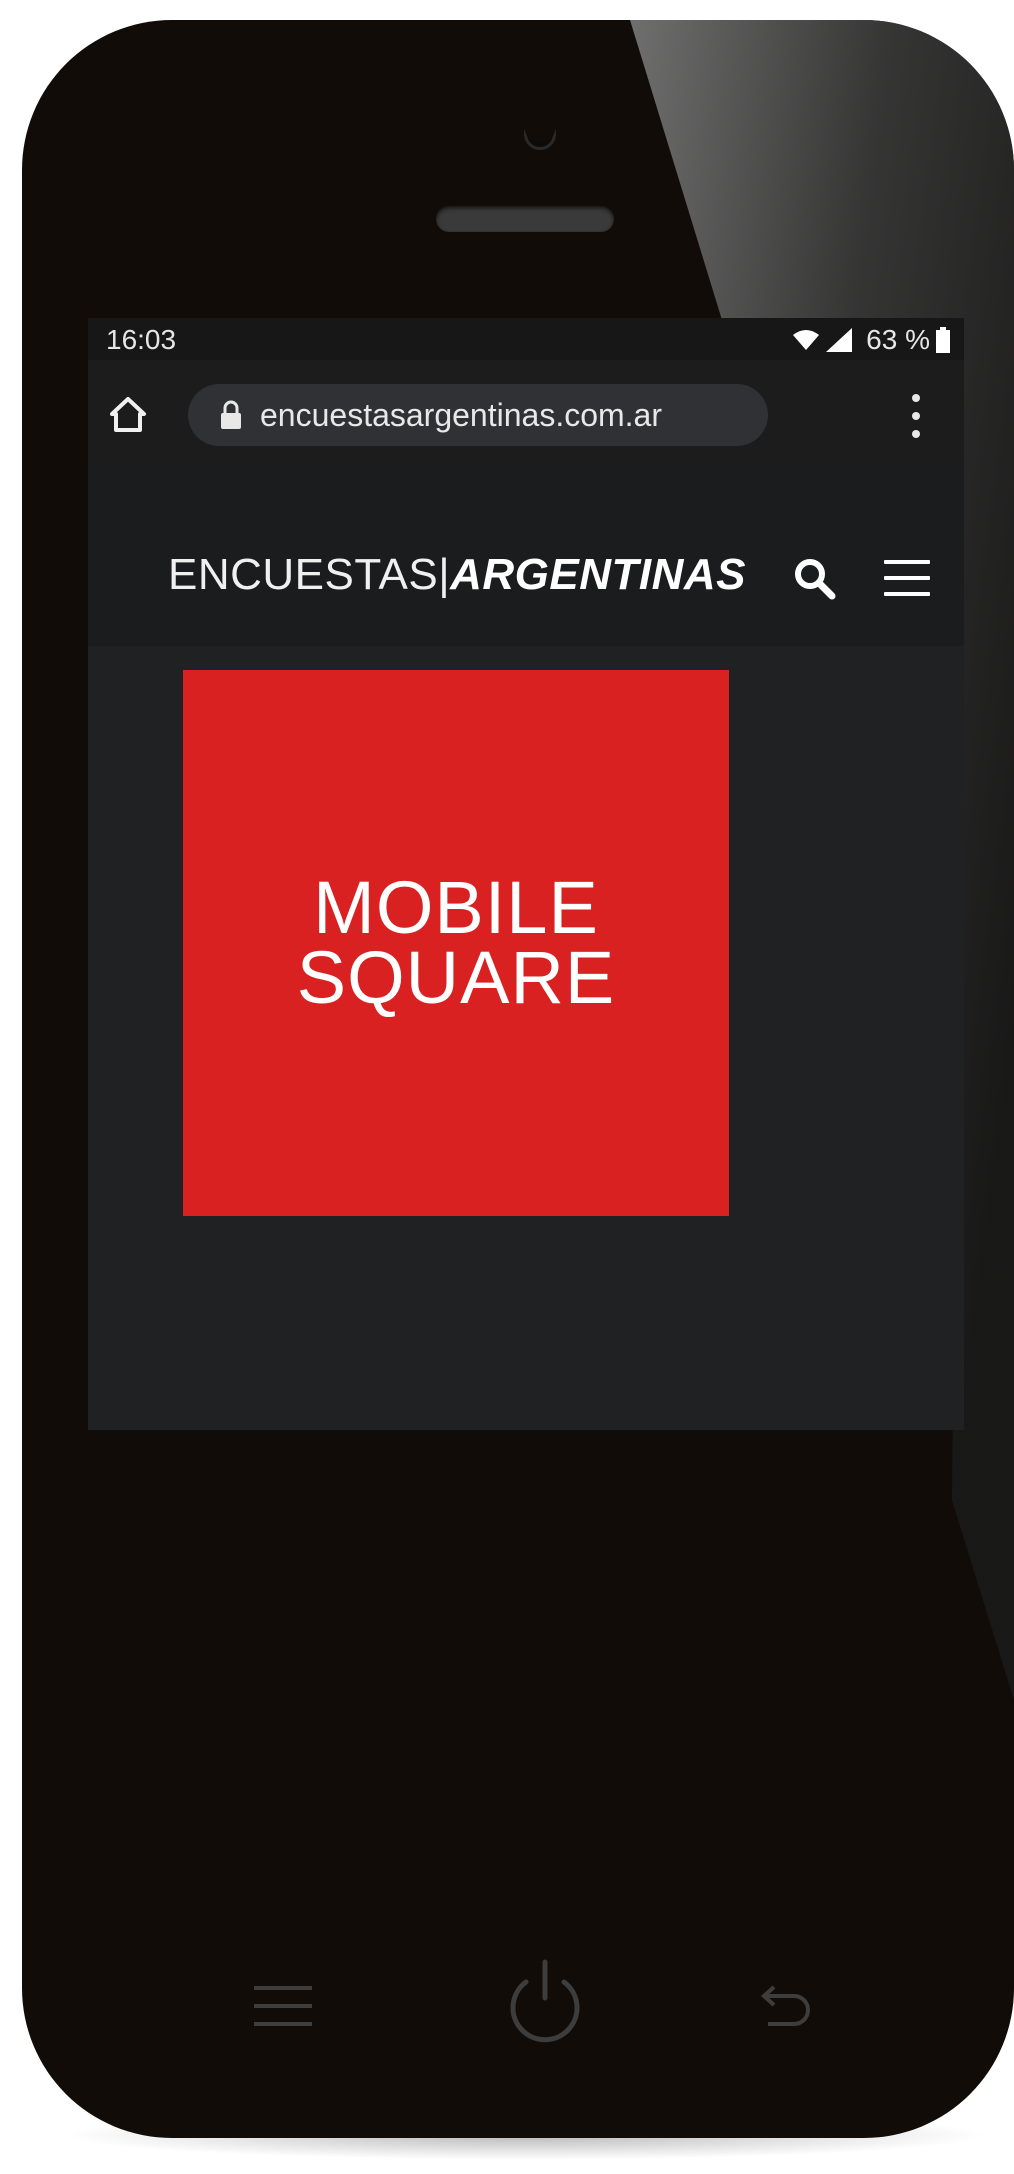 The width and height of the screenshot is (1014, 2174). Describe the element at coordinates (461, 414) in the screenshot. I see `url-text: encuestasargentinas.com.ar` at that location.